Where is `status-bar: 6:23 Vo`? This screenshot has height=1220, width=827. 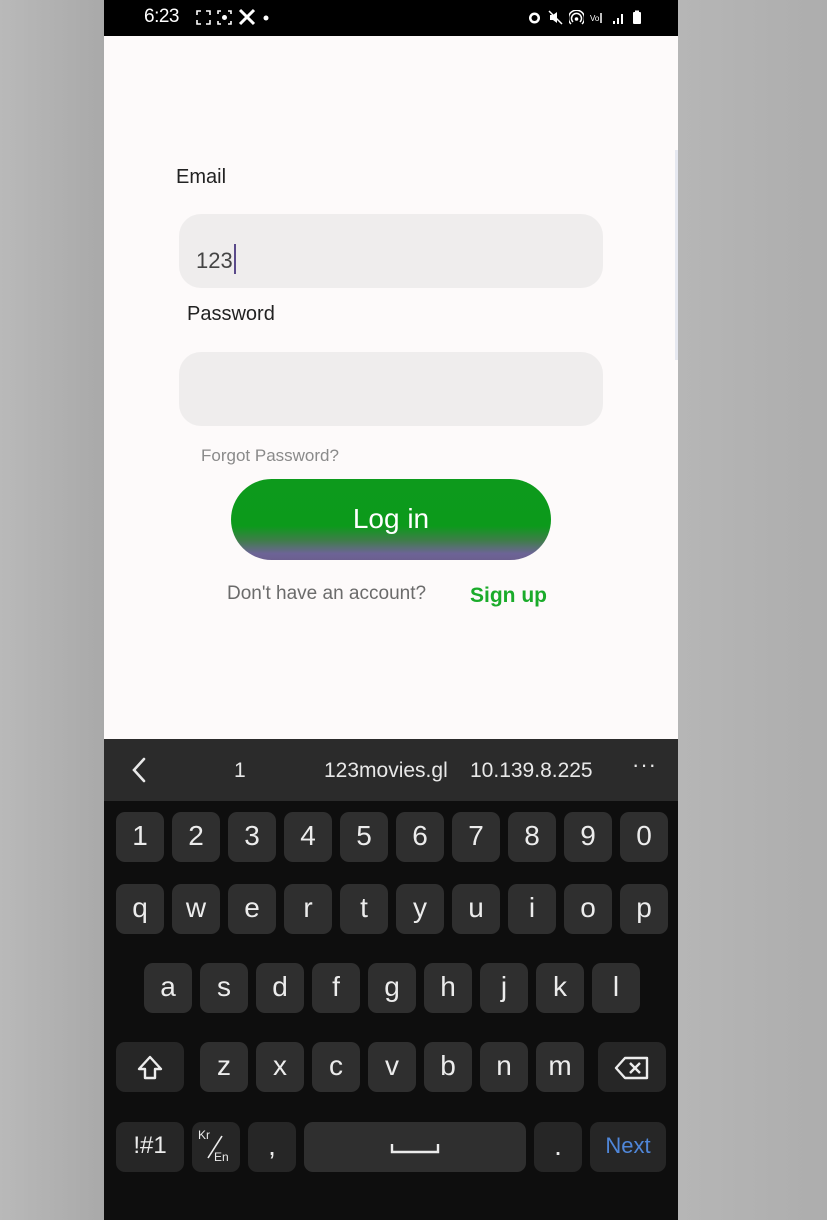
status-bar: 6:23 Vo is located at coordinates (391, 18).